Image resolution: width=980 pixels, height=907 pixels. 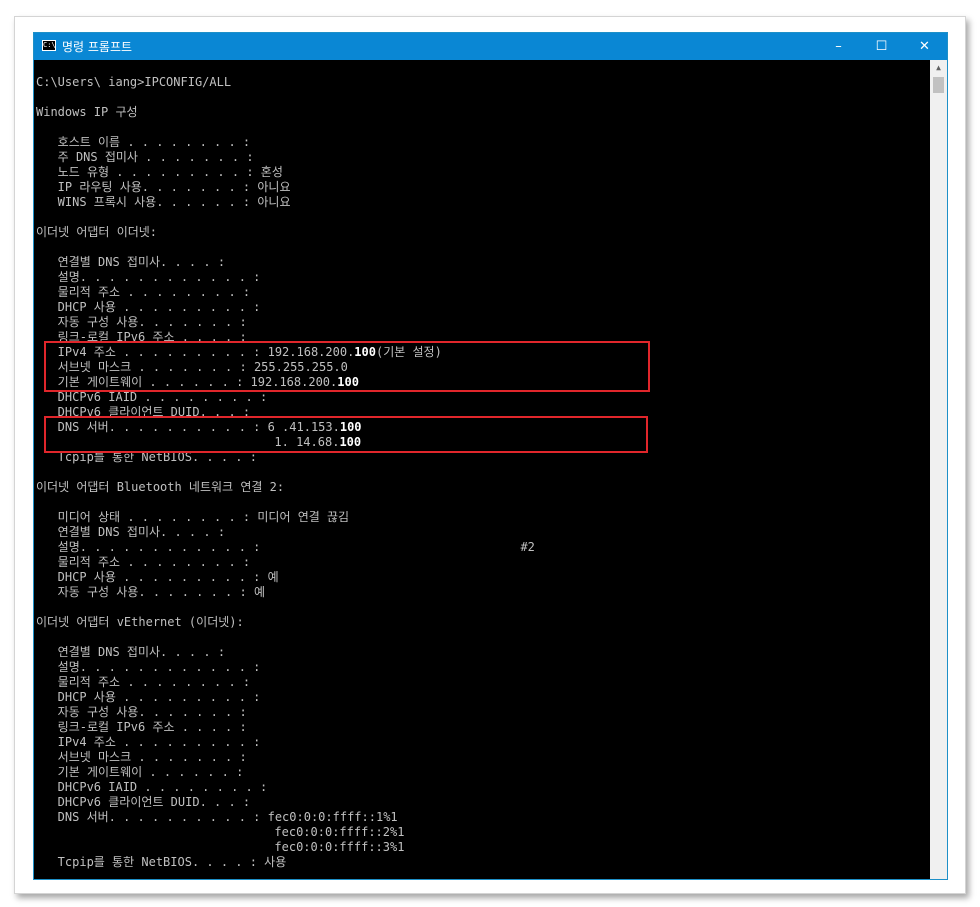 What do you see at coordinates (157, 577) in the screenshot?
I see `console-line: DHCP 사용 . . . . . . . . . : 예` at bounding box center [157, 577].